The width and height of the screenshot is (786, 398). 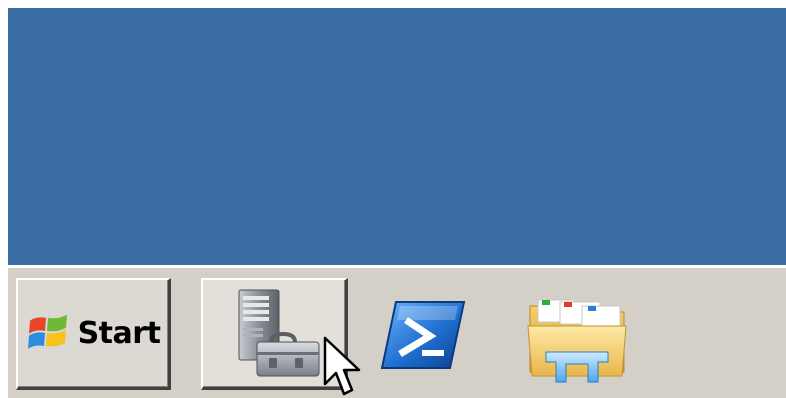 What do you see at coordinates (278, 335) in the screenshot?
I see `server-manager-icon` at bounding box center [278, 335].